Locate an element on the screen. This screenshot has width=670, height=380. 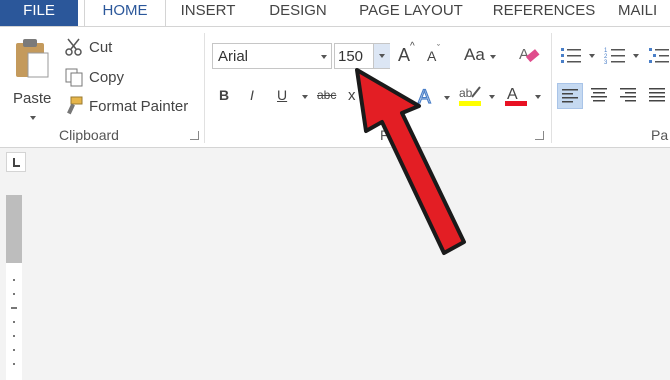
vertical-ruler is located at coordinates (14, 287).